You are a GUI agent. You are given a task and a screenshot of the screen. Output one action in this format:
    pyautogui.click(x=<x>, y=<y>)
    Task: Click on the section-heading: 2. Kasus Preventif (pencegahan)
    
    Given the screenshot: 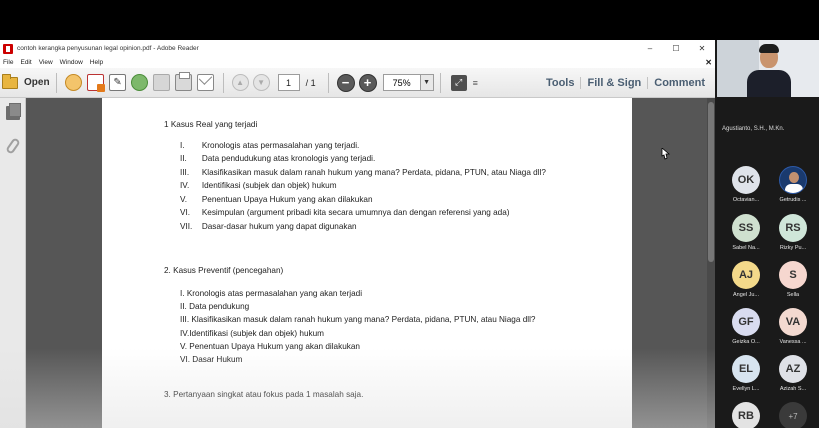 What is the action you would take?
    pyautogui.click(x=224, y=270)
    